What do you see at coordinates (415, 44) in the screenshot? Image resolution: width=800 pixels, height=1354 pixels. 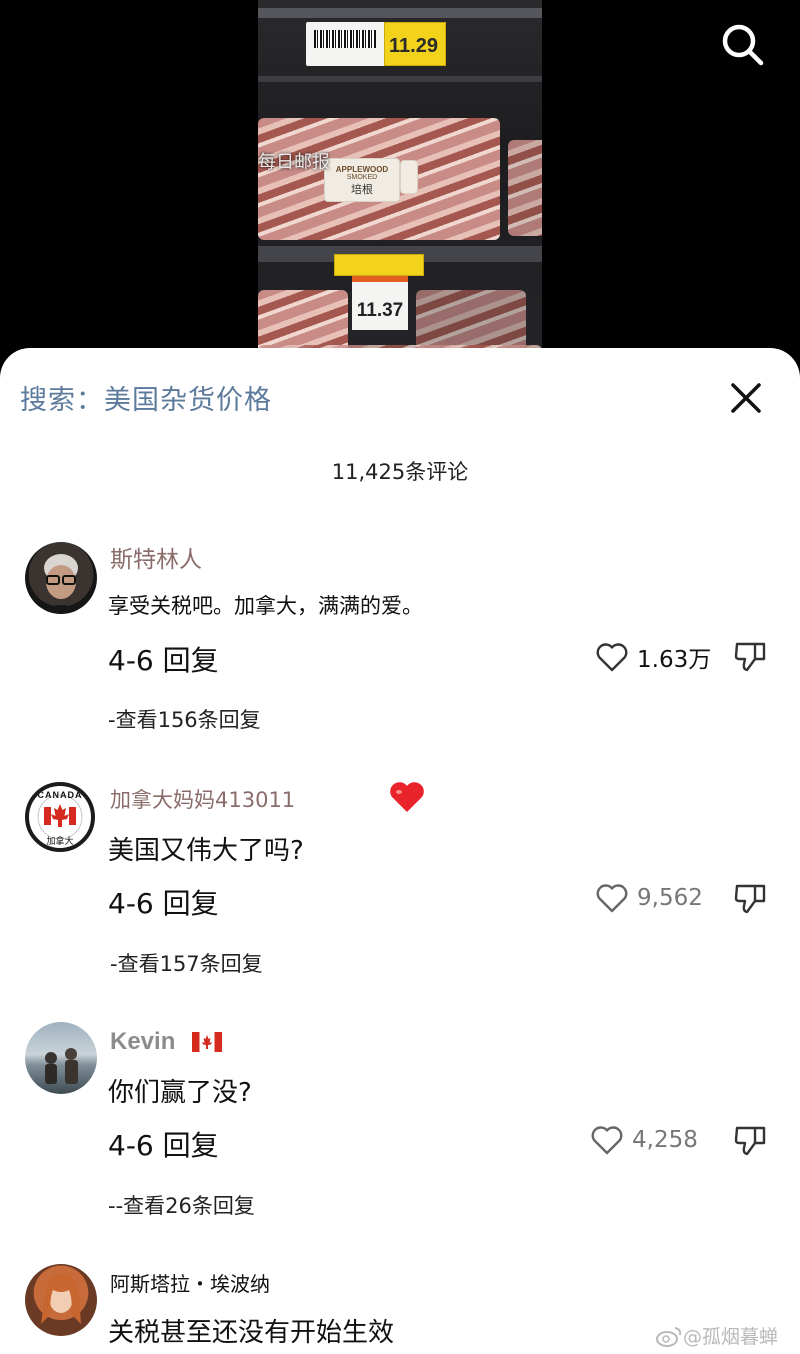 I see `price-tag-top: 11.29` at bounding box center [415, 44].